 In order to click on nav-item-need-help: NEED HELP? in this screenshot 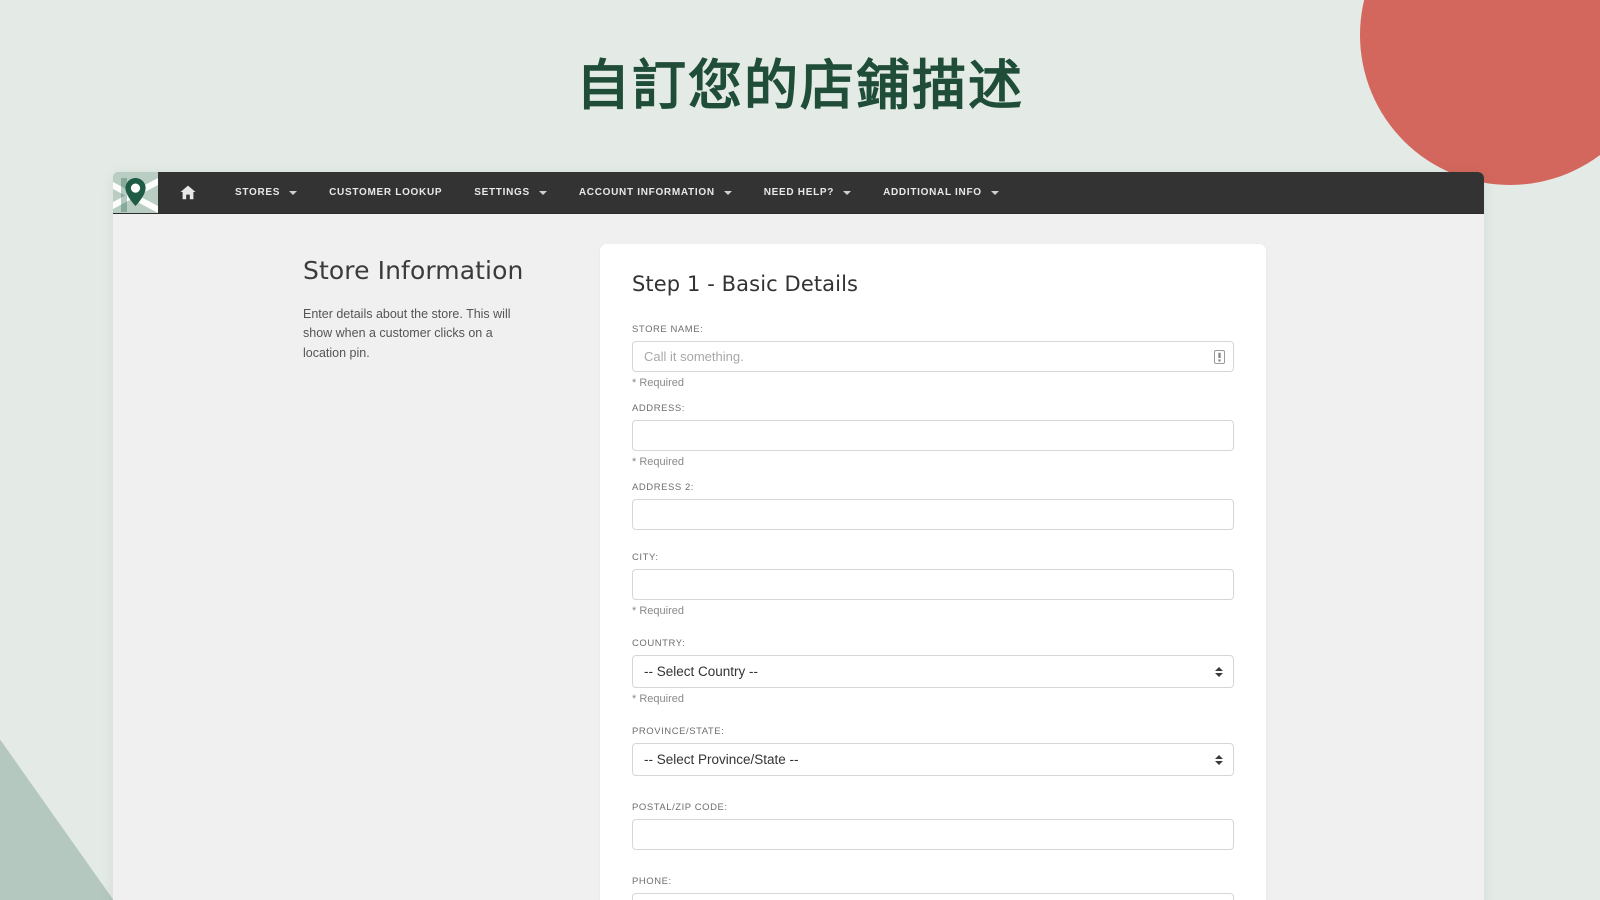, I will do `click(807, 193)`.